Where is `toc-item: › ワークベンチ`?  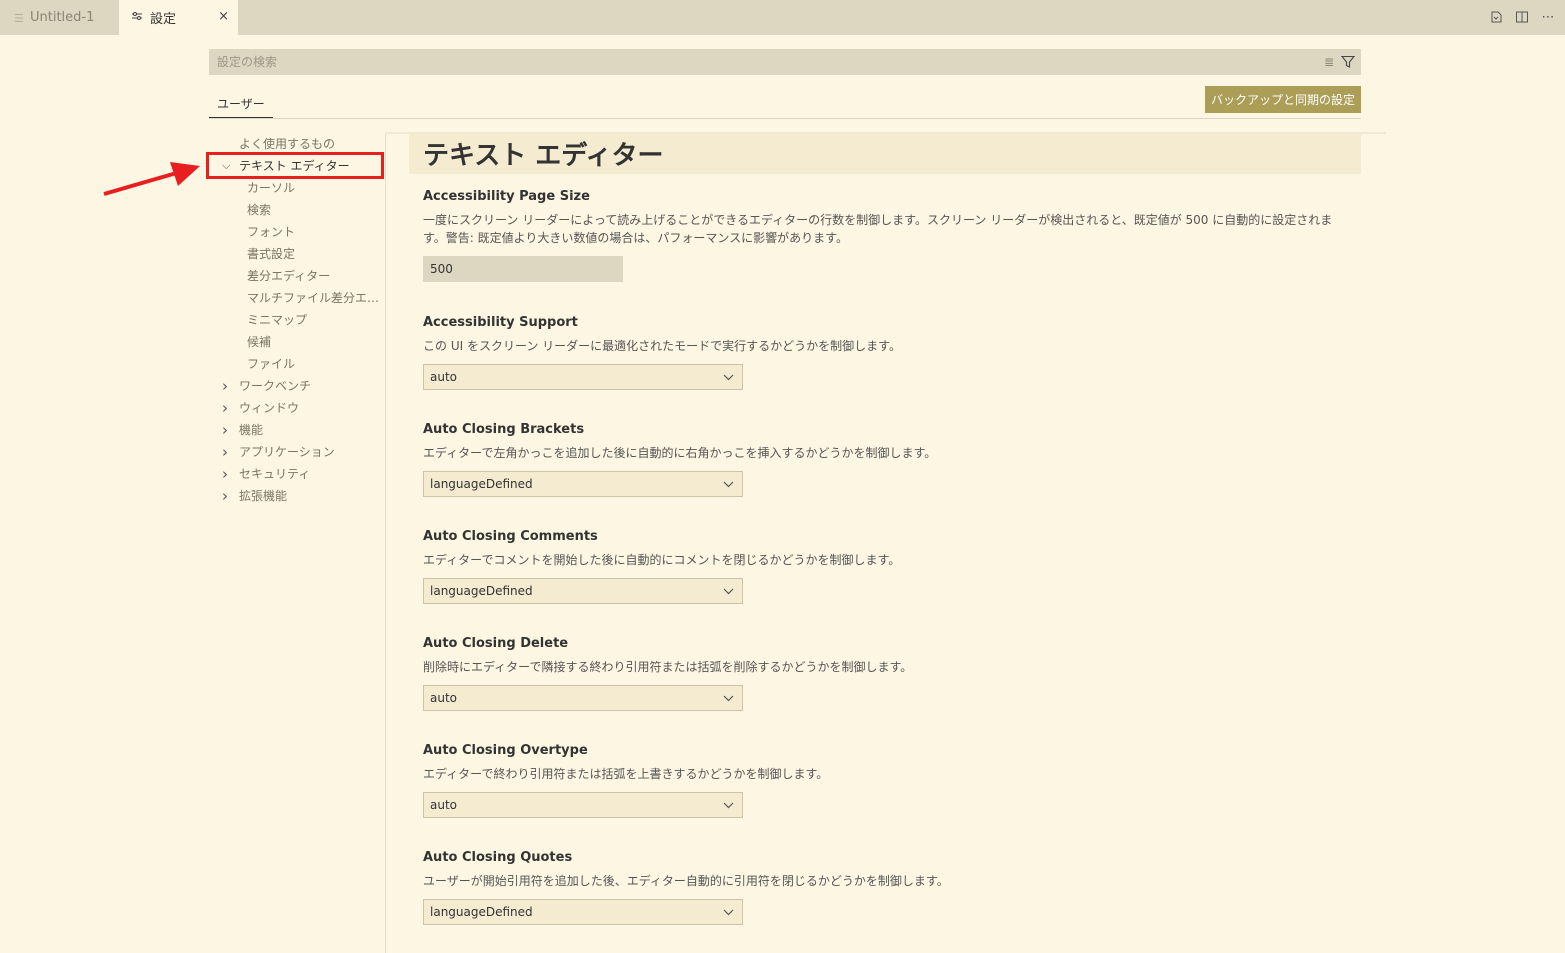
toc-item: › ワークベンチ is located at coordinates (297, 386).